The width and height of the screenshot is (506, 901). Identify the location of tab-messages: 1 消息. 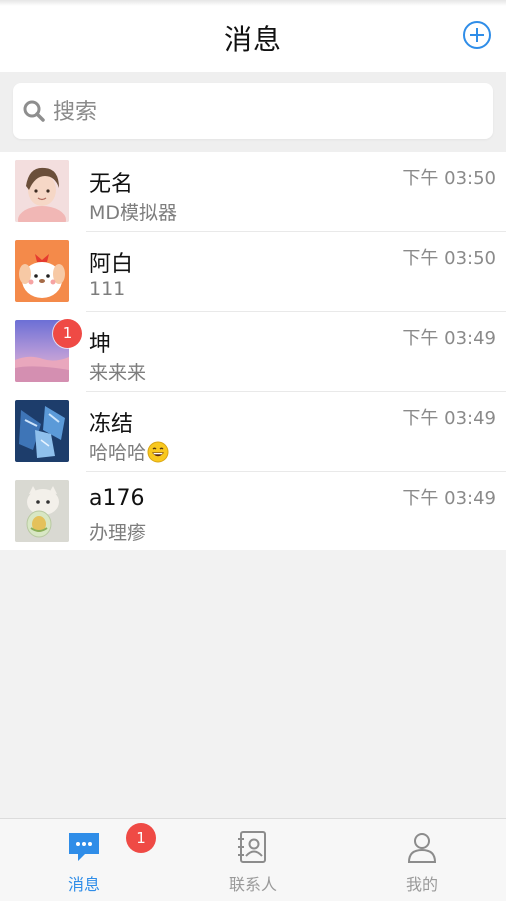
(84, 860).